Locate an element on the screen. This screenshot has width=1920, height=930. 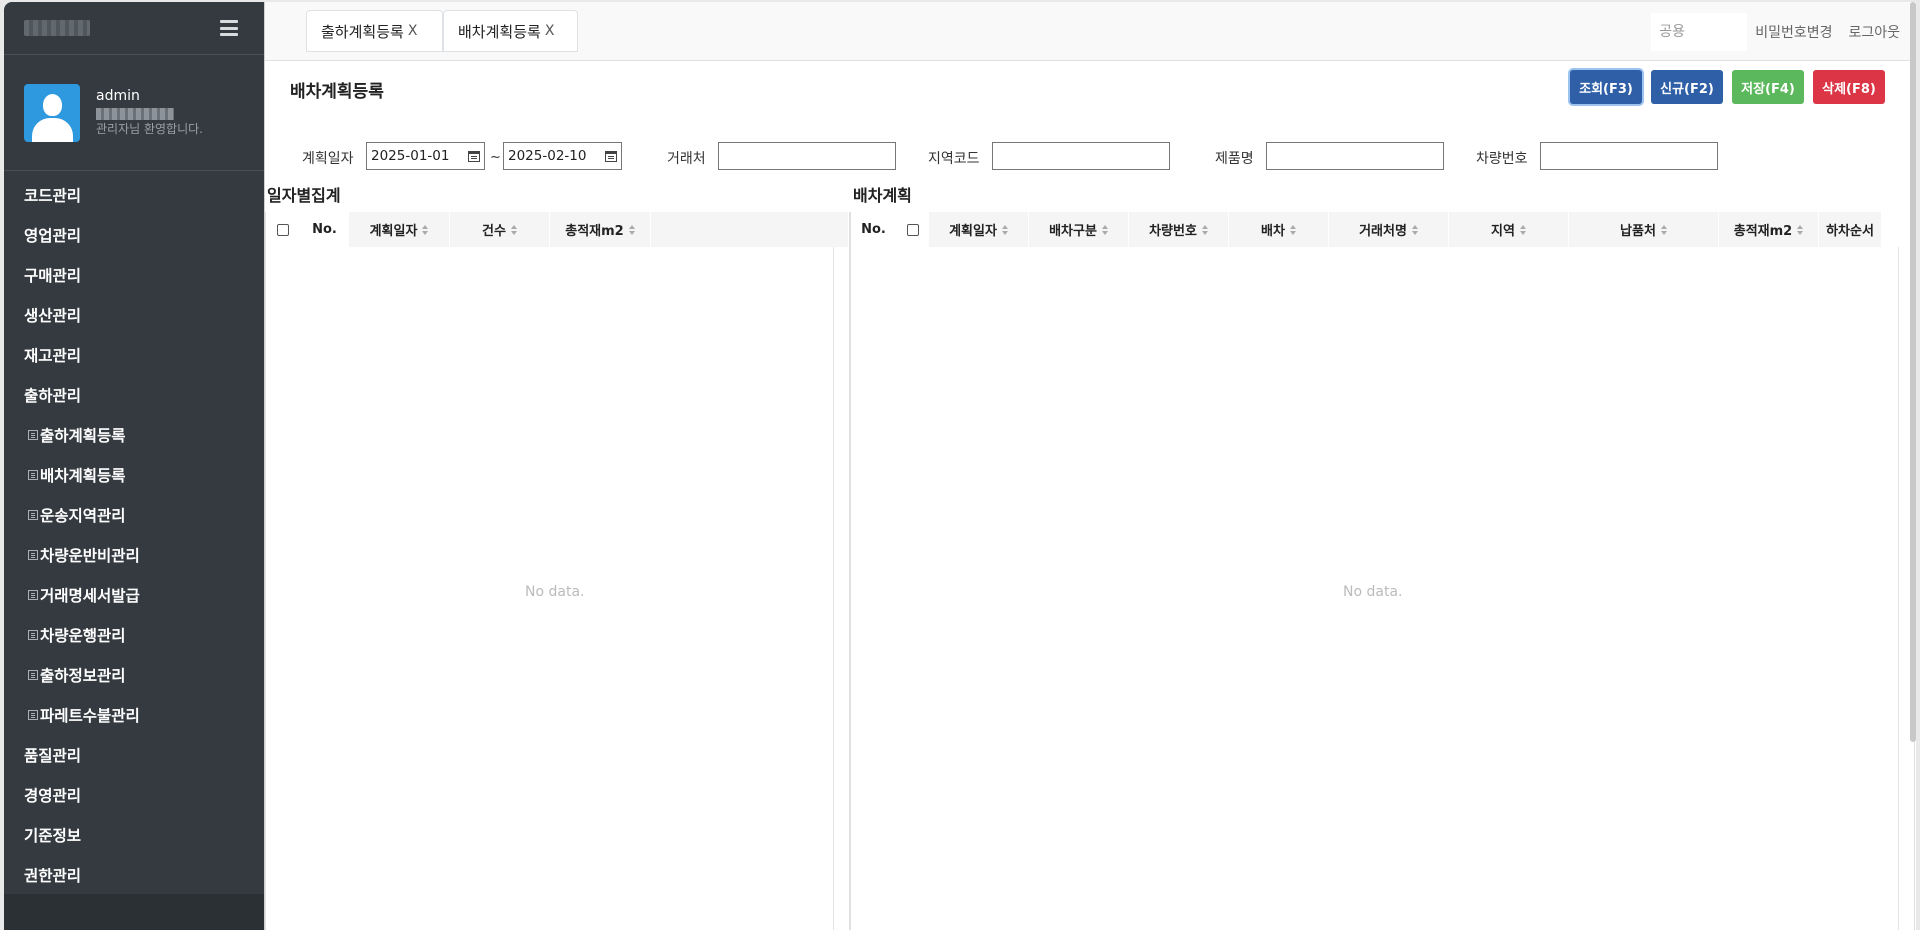
user-name: admin is located at coordinates (118, 95).